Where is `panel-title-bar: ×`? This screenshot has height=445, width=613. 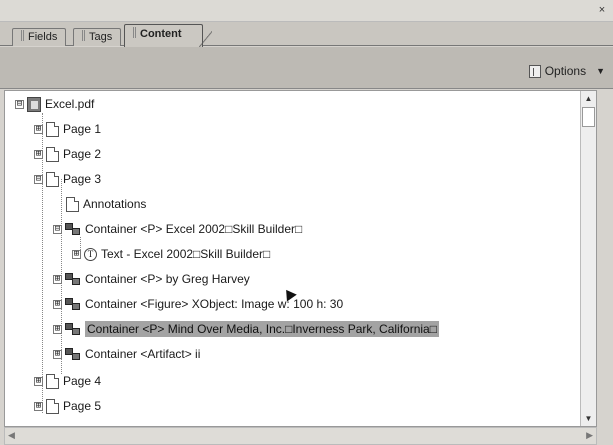 panel-title-bar: × is located at coordinates (306, 11).